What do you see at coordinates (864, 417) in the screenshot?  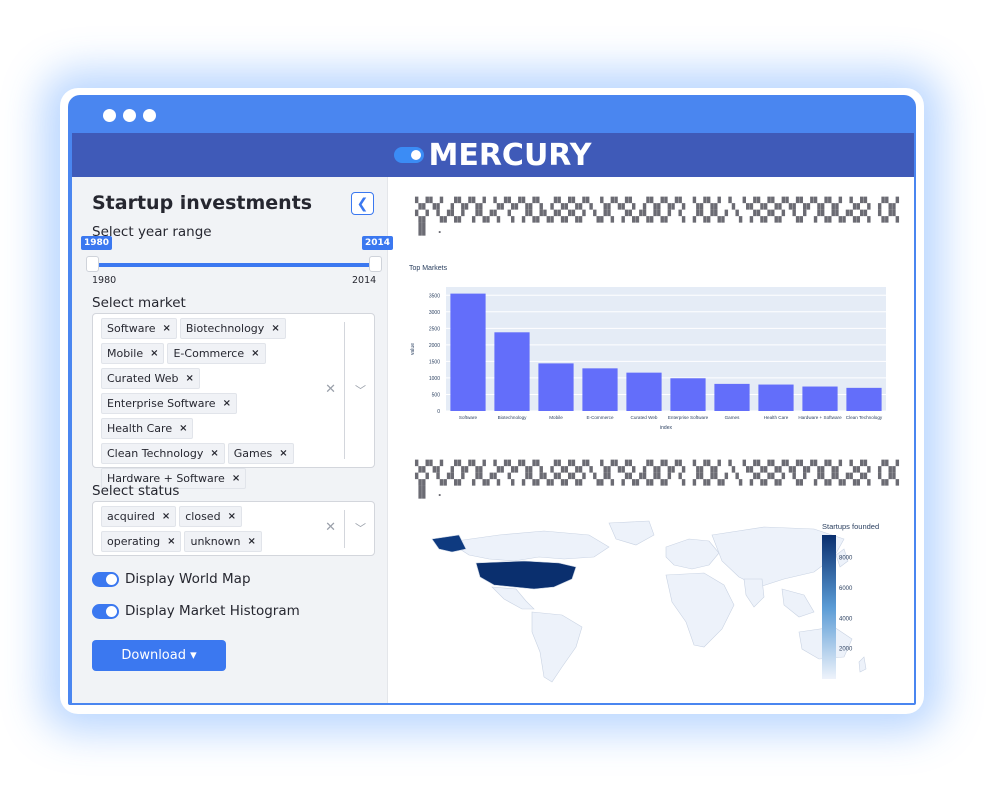 I see `x-tick-label: Clean Technology` at bounding box center [864, 417].